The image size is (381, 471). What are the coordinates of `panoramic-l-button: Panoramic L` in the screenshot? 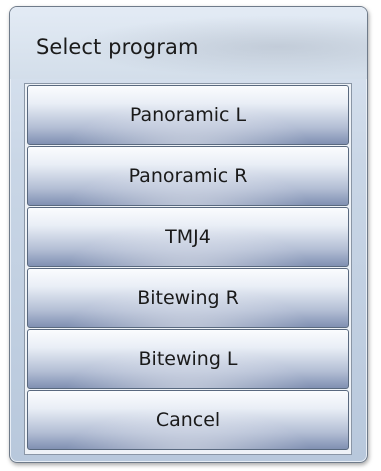 It's located at (188, 115).